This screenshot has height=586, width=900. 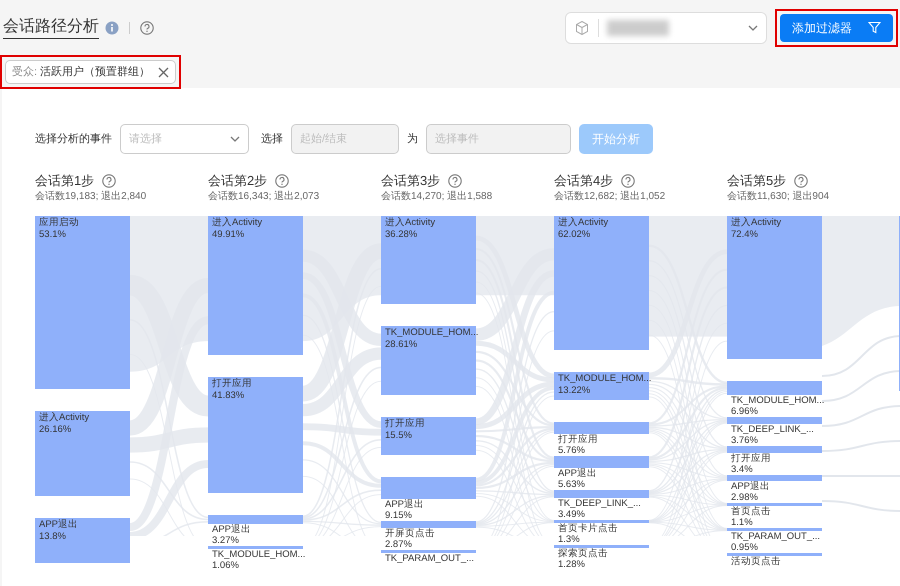 I want to click on node-name: 首页卡片点击, so click(x=588, y=528).